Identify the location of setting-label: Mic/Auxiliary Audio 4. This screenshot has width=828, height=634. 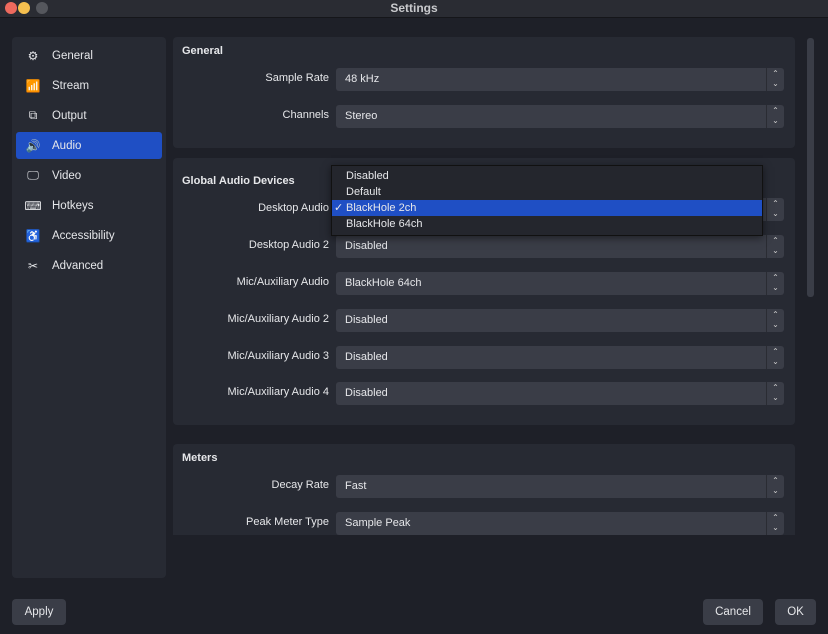
(278, 392).